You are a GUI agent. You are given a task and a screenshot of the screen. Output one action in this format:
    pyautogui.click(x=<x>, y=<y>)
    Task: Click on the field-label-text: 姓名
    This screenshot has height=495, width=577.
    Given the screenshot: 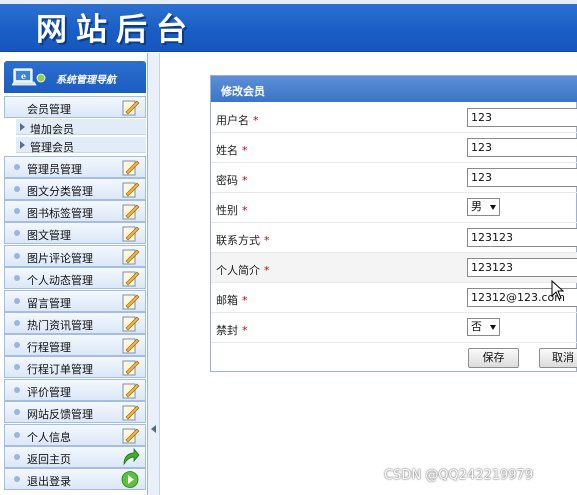 What is the action you would take?
    pyautogui.click(x=227, y=150)
    